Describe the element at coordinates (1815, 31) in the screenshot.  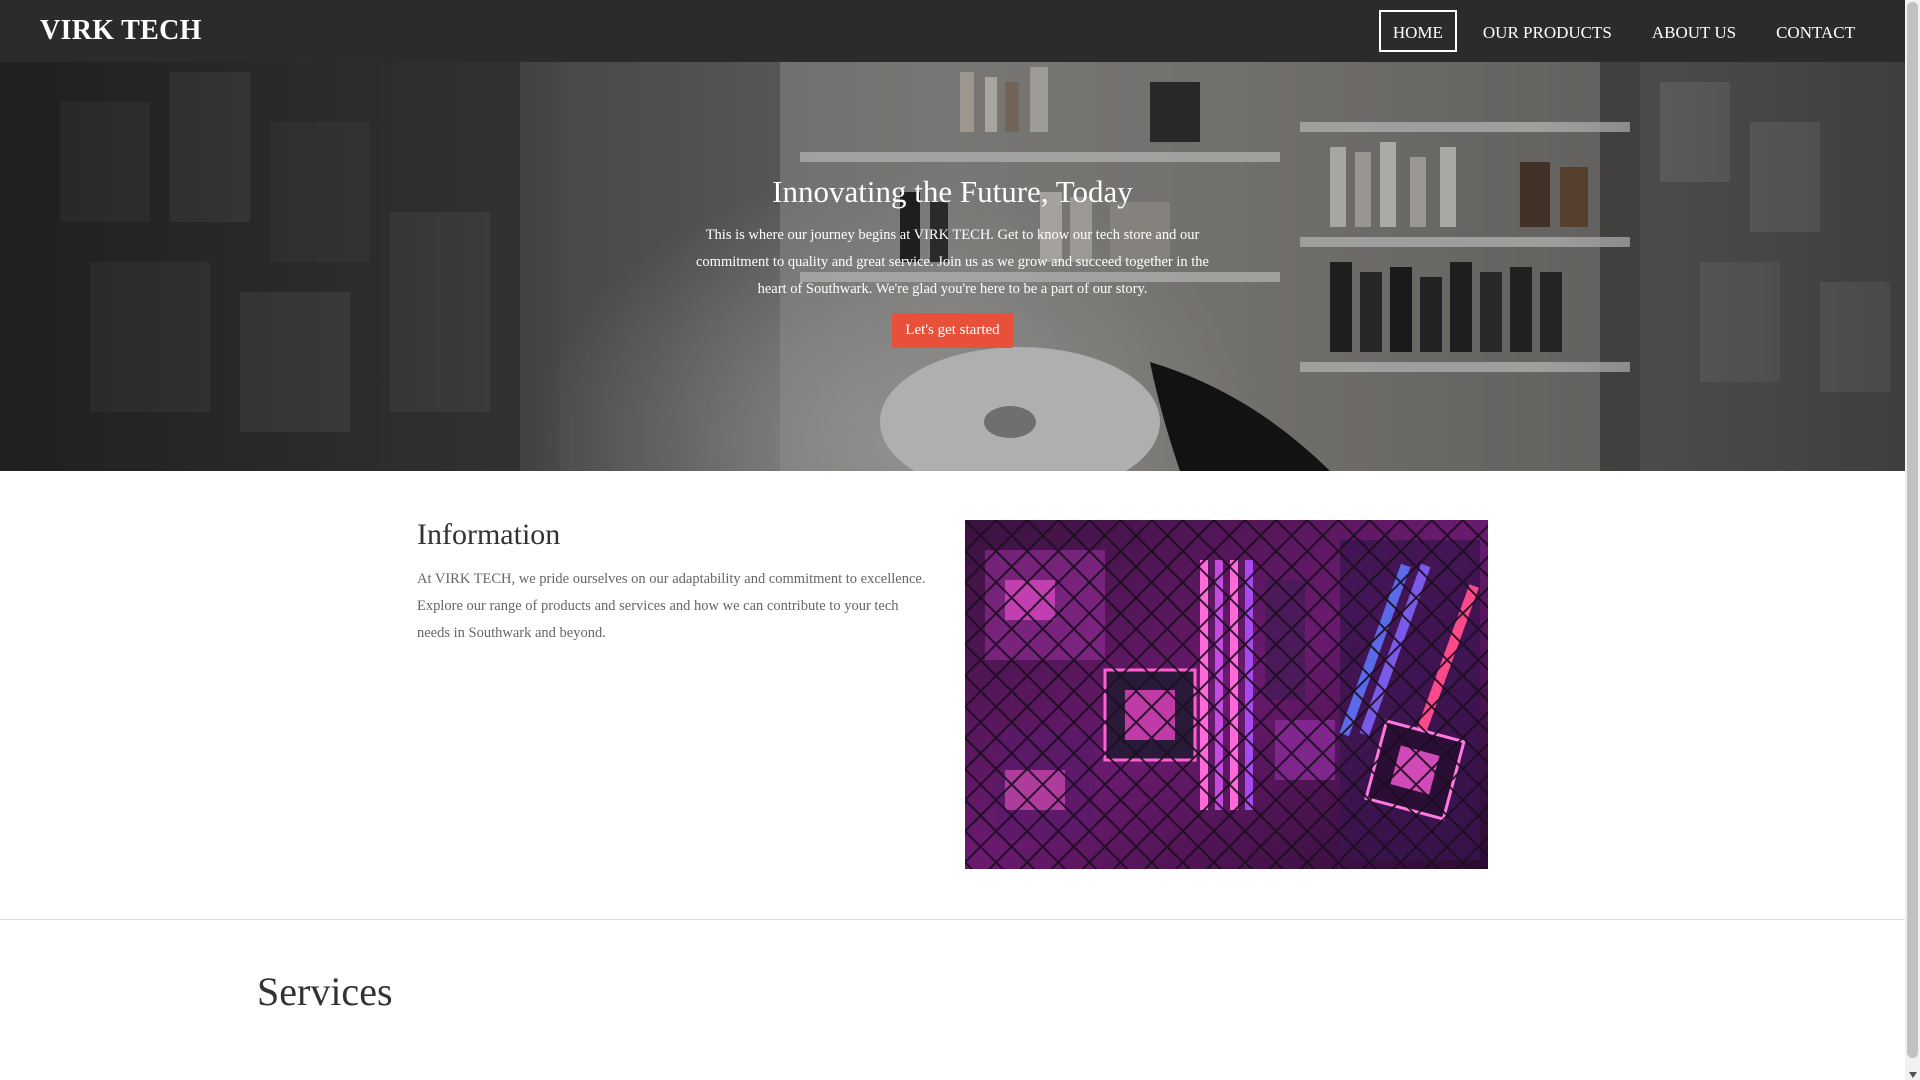
I see `nav-item-contact: CONTACT` at that location.